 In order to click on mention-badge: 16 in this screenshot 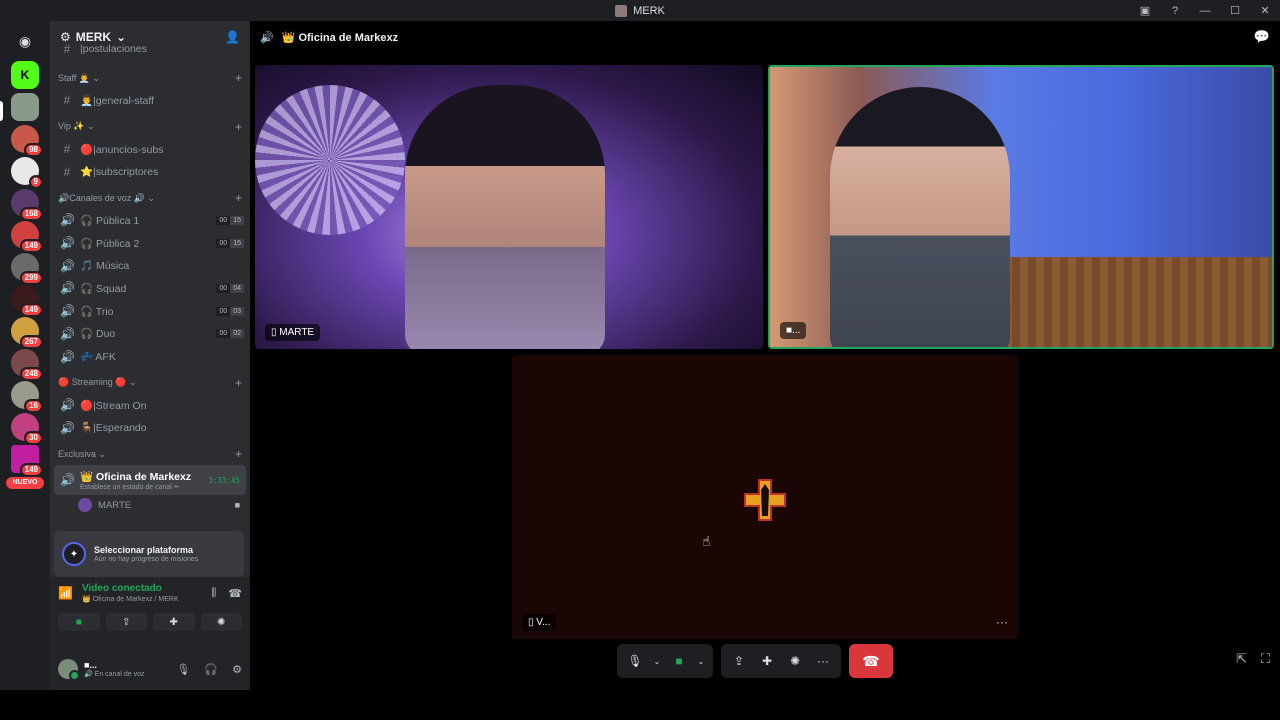, I will do `click(33, 406)`.